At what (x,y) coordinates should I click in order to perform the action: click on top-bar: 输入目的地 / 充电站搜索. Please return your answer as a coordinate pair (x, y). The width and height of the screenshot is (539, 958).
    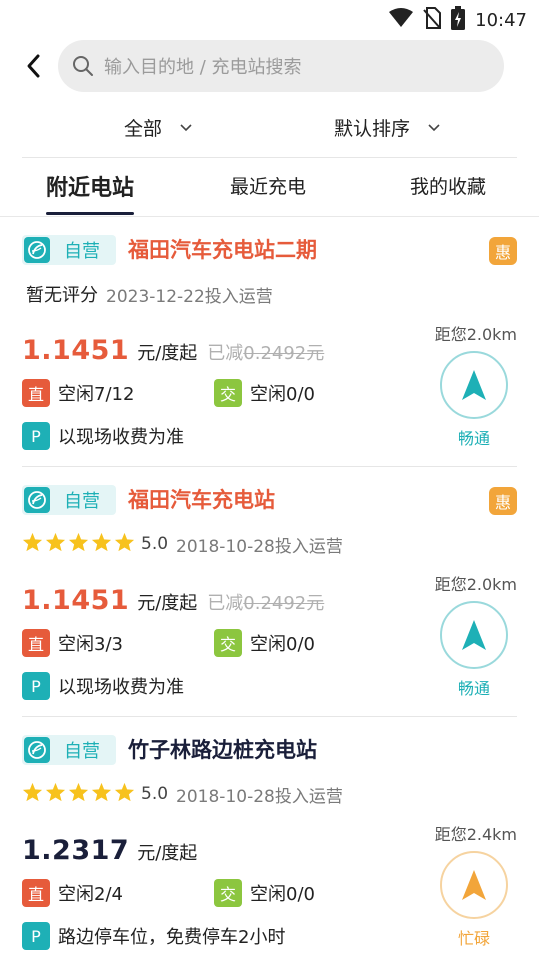
    Looking at the image, I should click on (269, 66).